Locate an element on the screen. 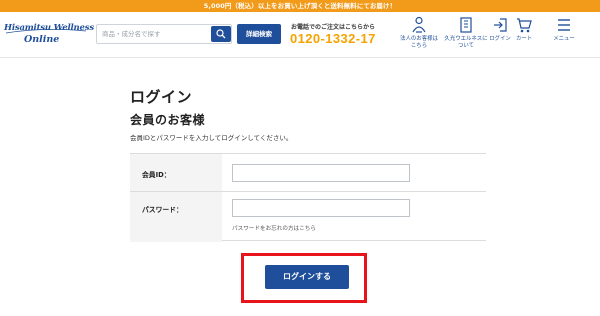 Image resolution: width=600 pixels, height=316 pixels. search-box is located at coordinates (164, 34).